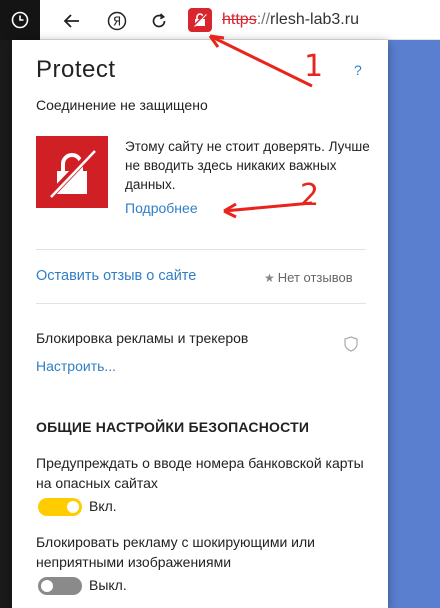 This screenshot has width=440, height=608. I want to click on card-warning-toggle, so click(60, 507).